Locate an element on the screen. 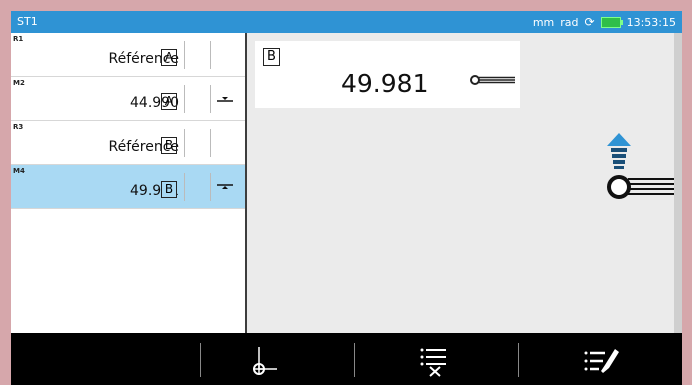  measurement-card: B 49.981 is located at coordinates (387, 74).